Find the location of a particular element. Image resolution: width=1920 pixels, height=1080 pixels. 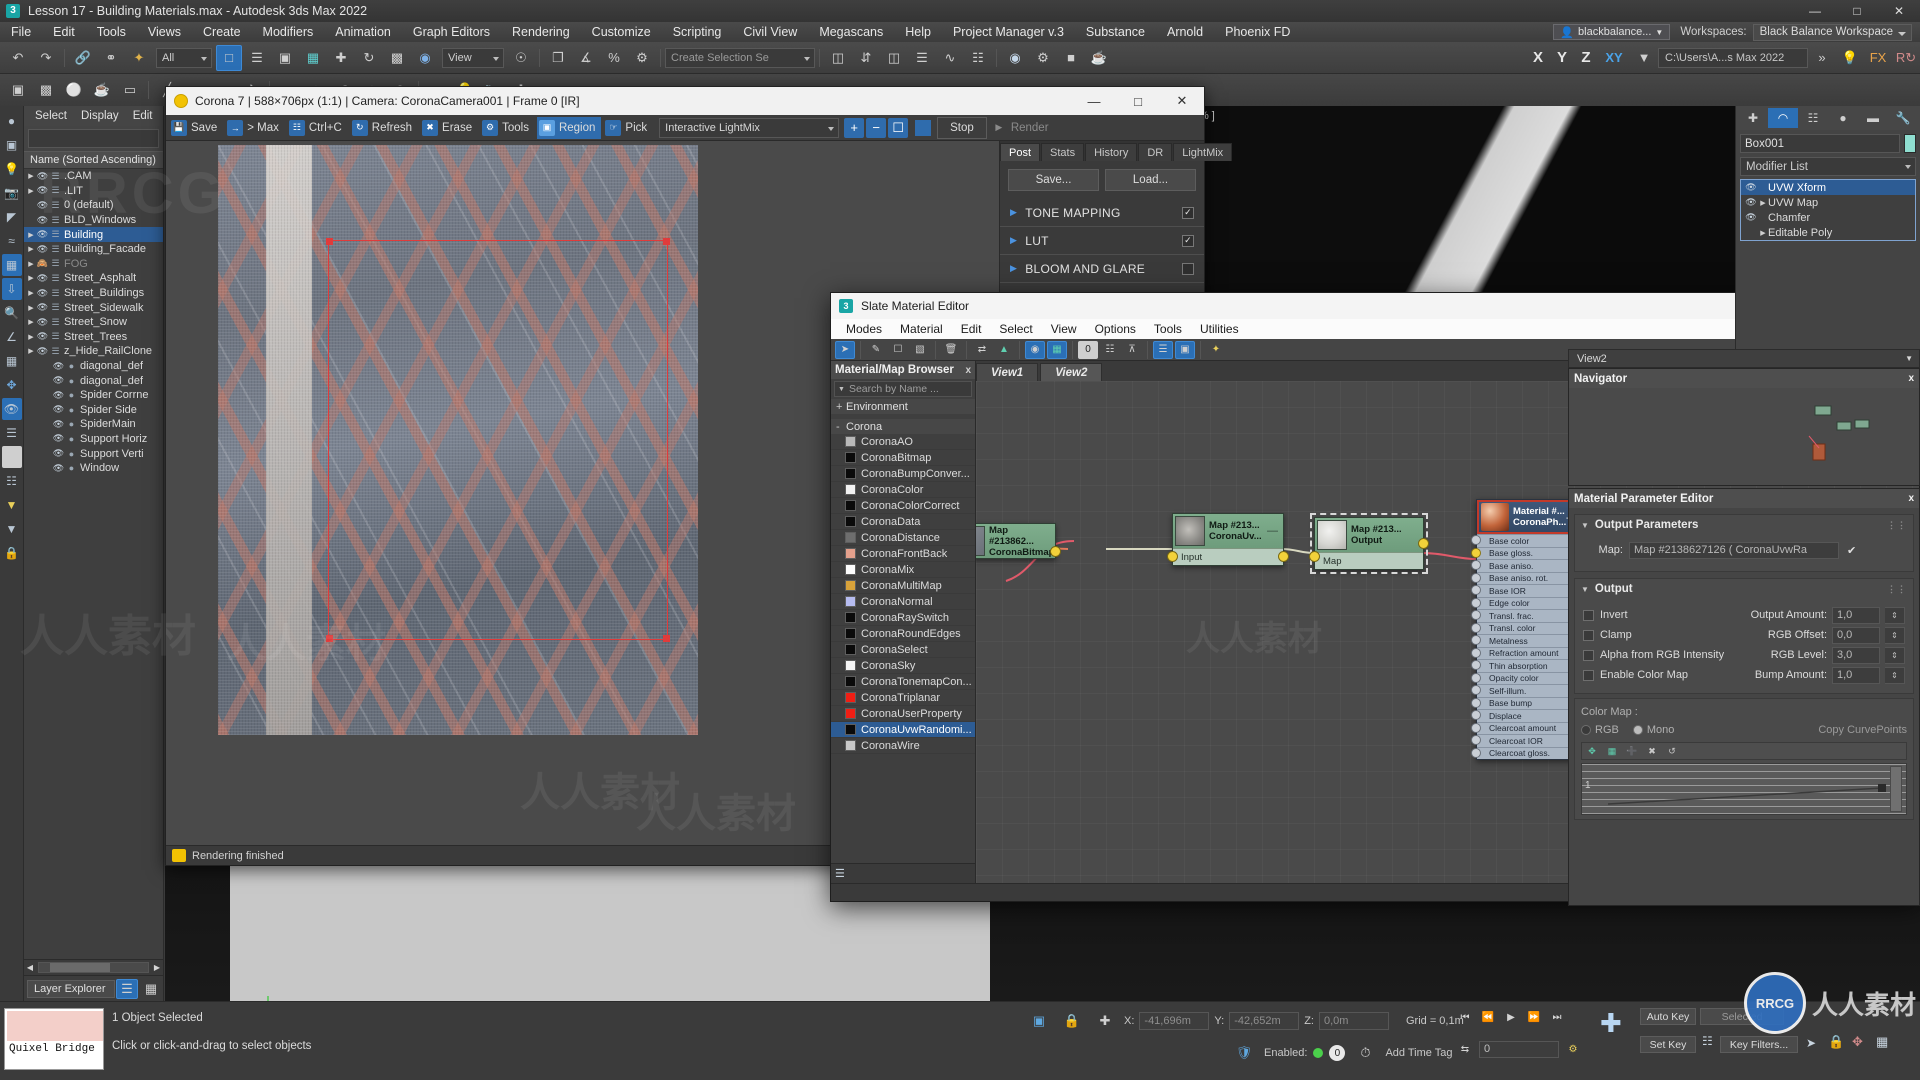

render-production-icon: ☕ is located at coordinates (1099, 58).